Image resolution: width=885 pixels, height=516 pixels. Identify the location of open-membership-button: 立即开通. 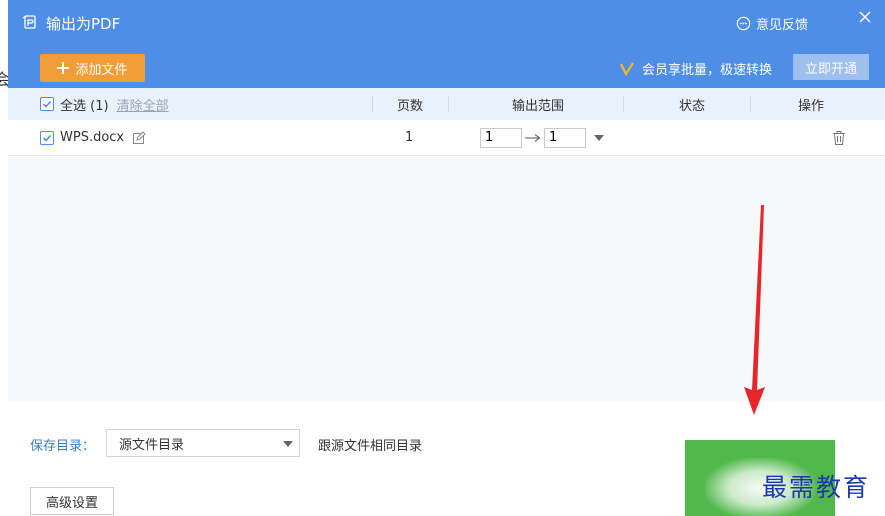
(831, 67).